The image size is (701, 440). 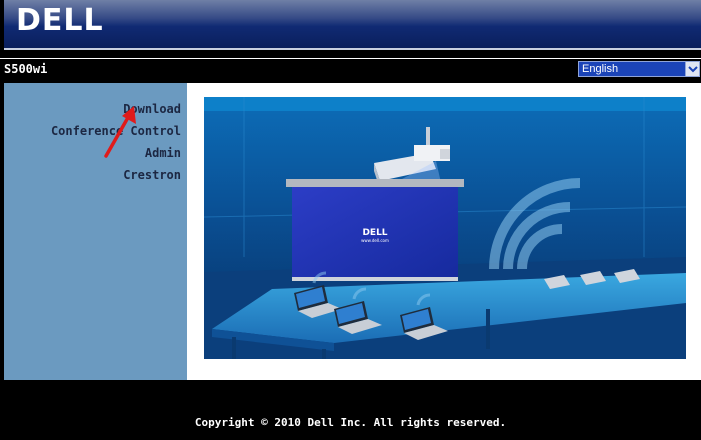 I want to click on chevron-down-icon, so click(x=692, y=69).